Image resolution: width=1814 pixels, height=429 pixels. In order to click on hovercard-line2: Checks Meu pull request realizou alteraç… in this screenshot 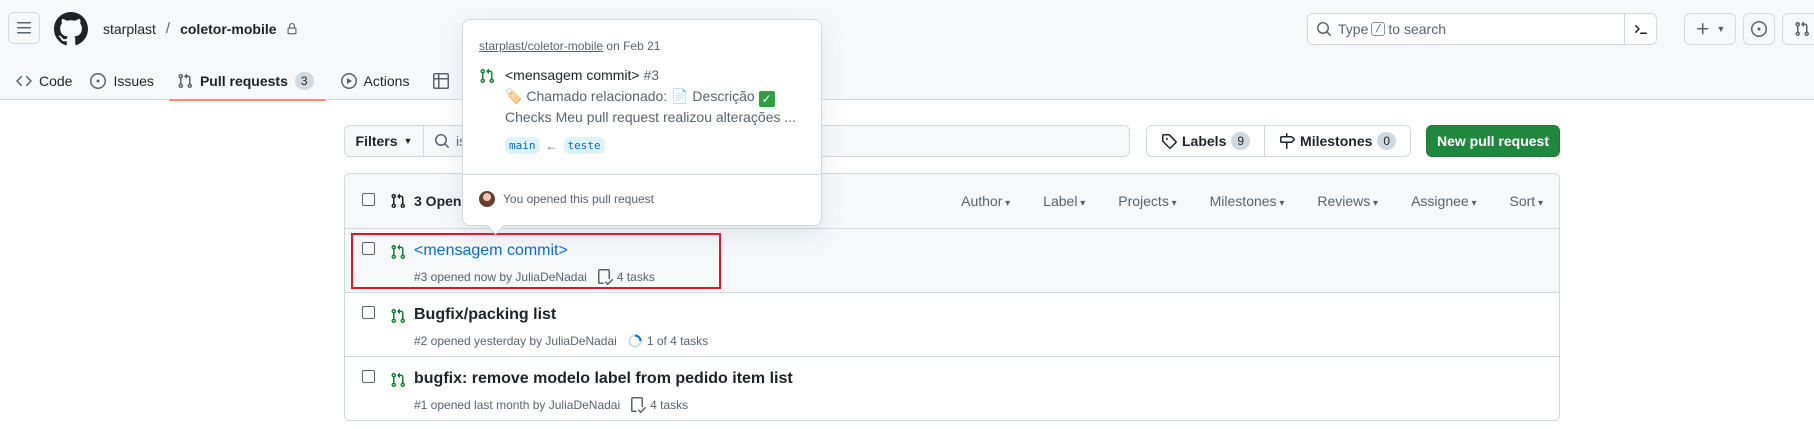, I will do `click(651, 117)`.